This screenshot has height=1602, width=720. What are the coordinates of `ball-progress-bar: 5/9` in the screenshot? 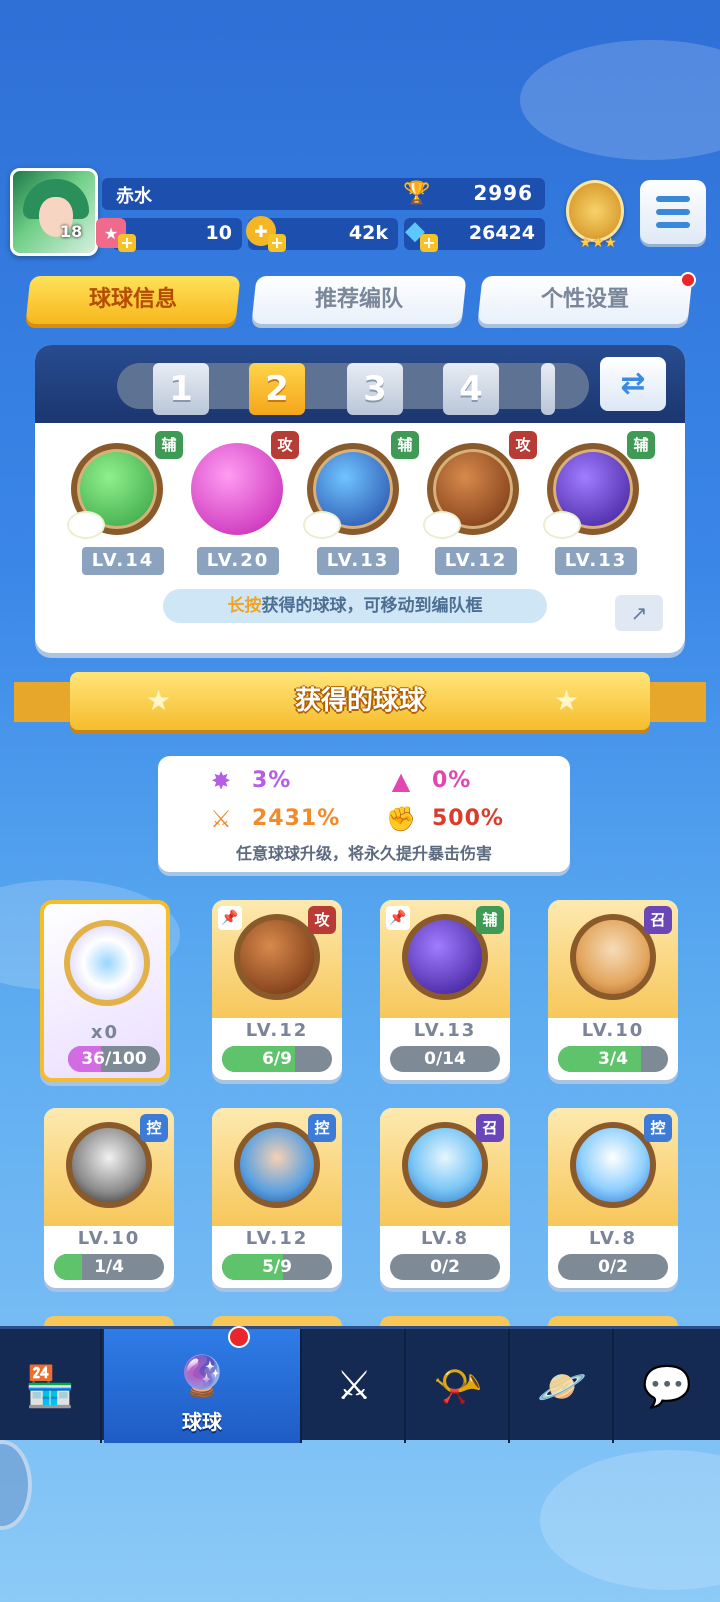 It's located at (277, 1267).